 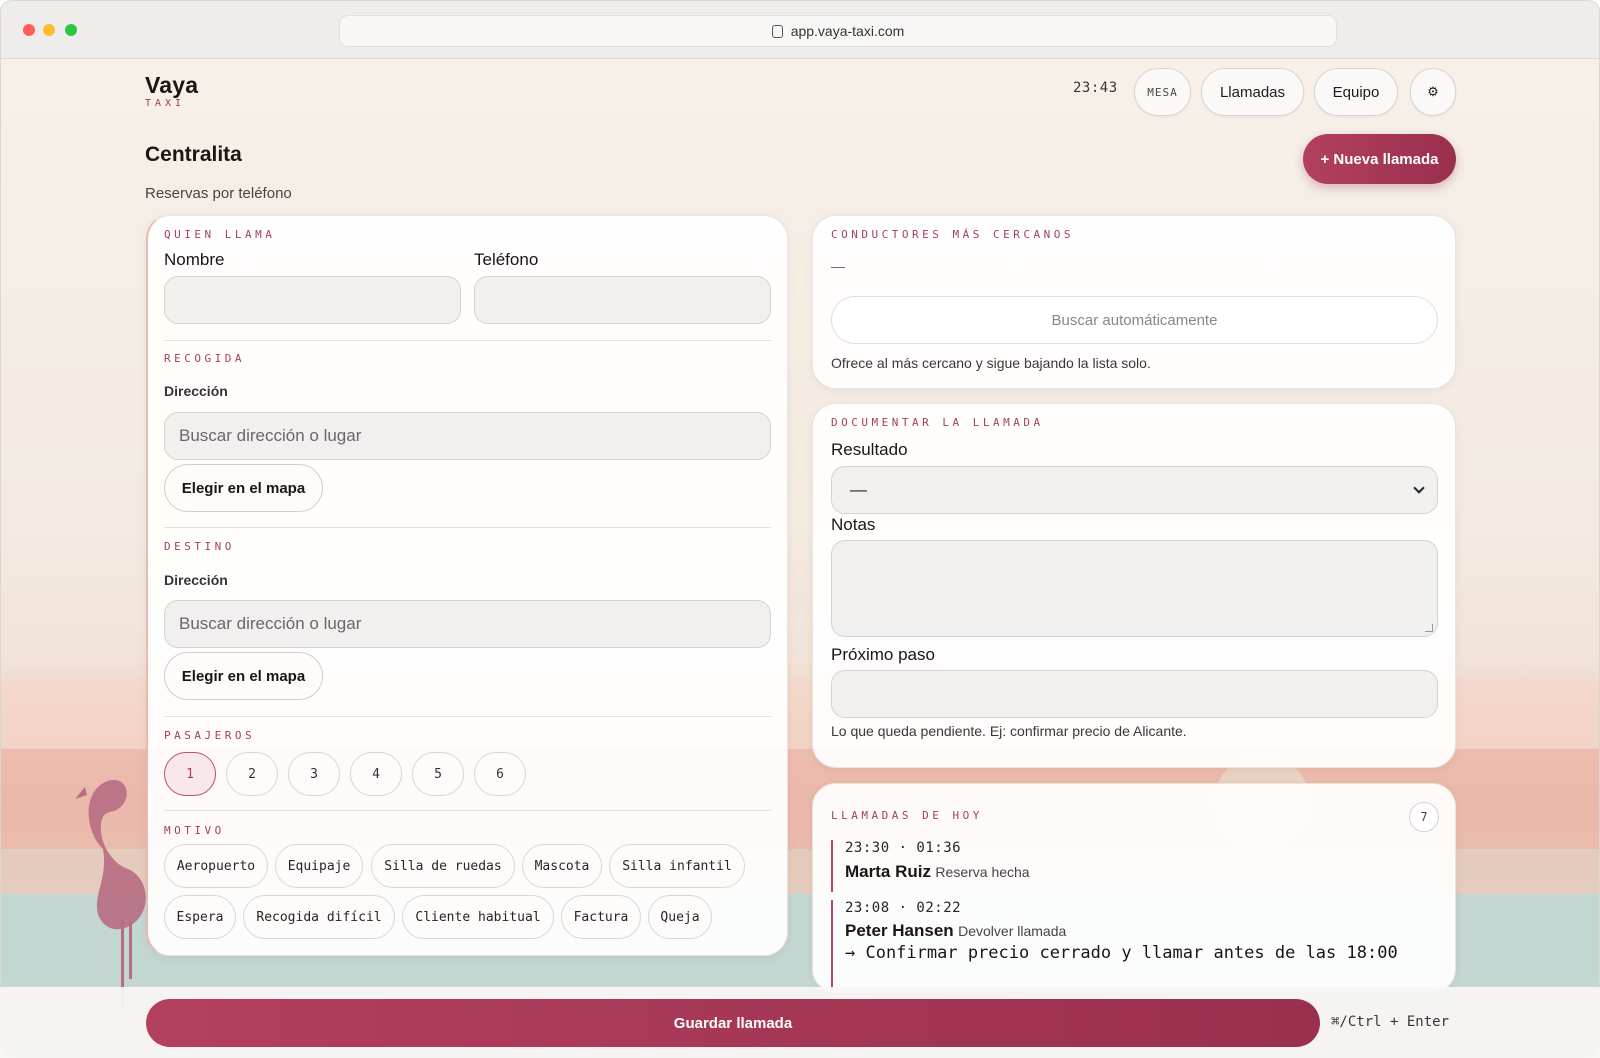 I want to click on result-label: Resultado, so click(x=869, y=449).